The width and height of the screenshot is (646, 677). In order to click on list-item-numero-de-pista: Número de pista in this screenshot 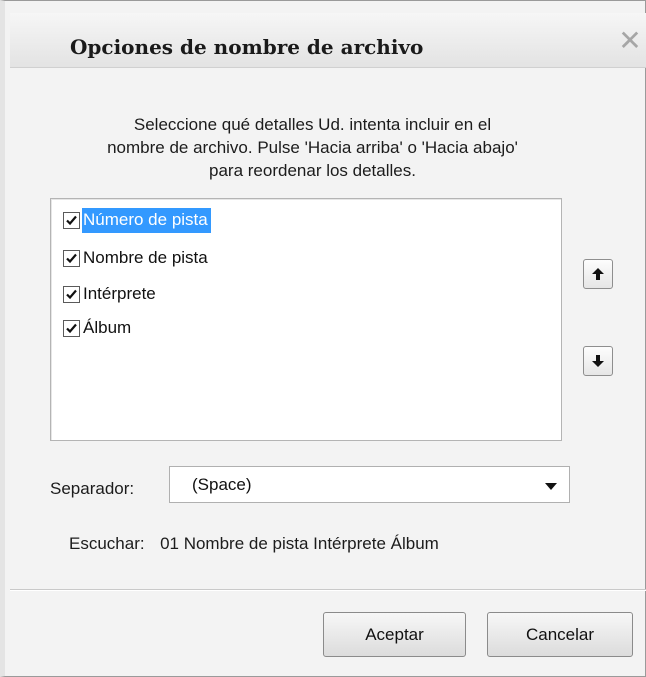, I will do `click(137, 220)`.